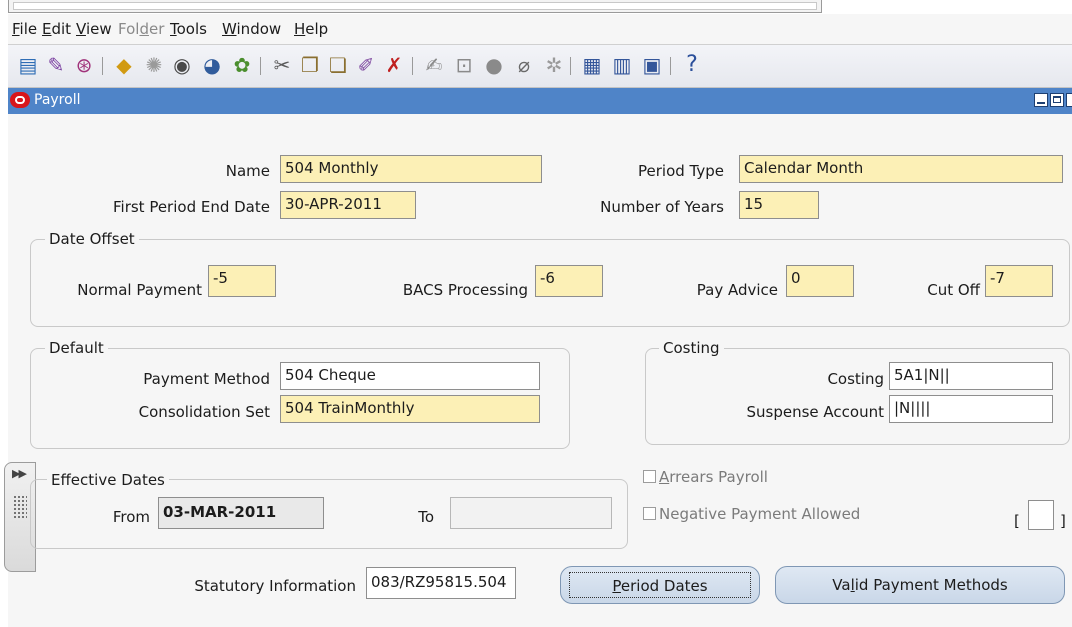  Describe the element at coordinates (242, 65) in the screenshot. I see `switch-responsibility-icon: ✿` at that location.